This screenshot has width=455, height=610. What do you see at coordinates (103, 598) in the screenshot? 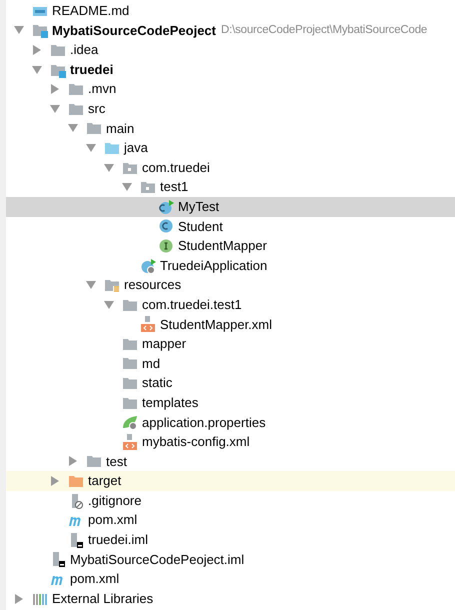
I see `tree-item-label: External Libraries` at bounding box center [103, 598].